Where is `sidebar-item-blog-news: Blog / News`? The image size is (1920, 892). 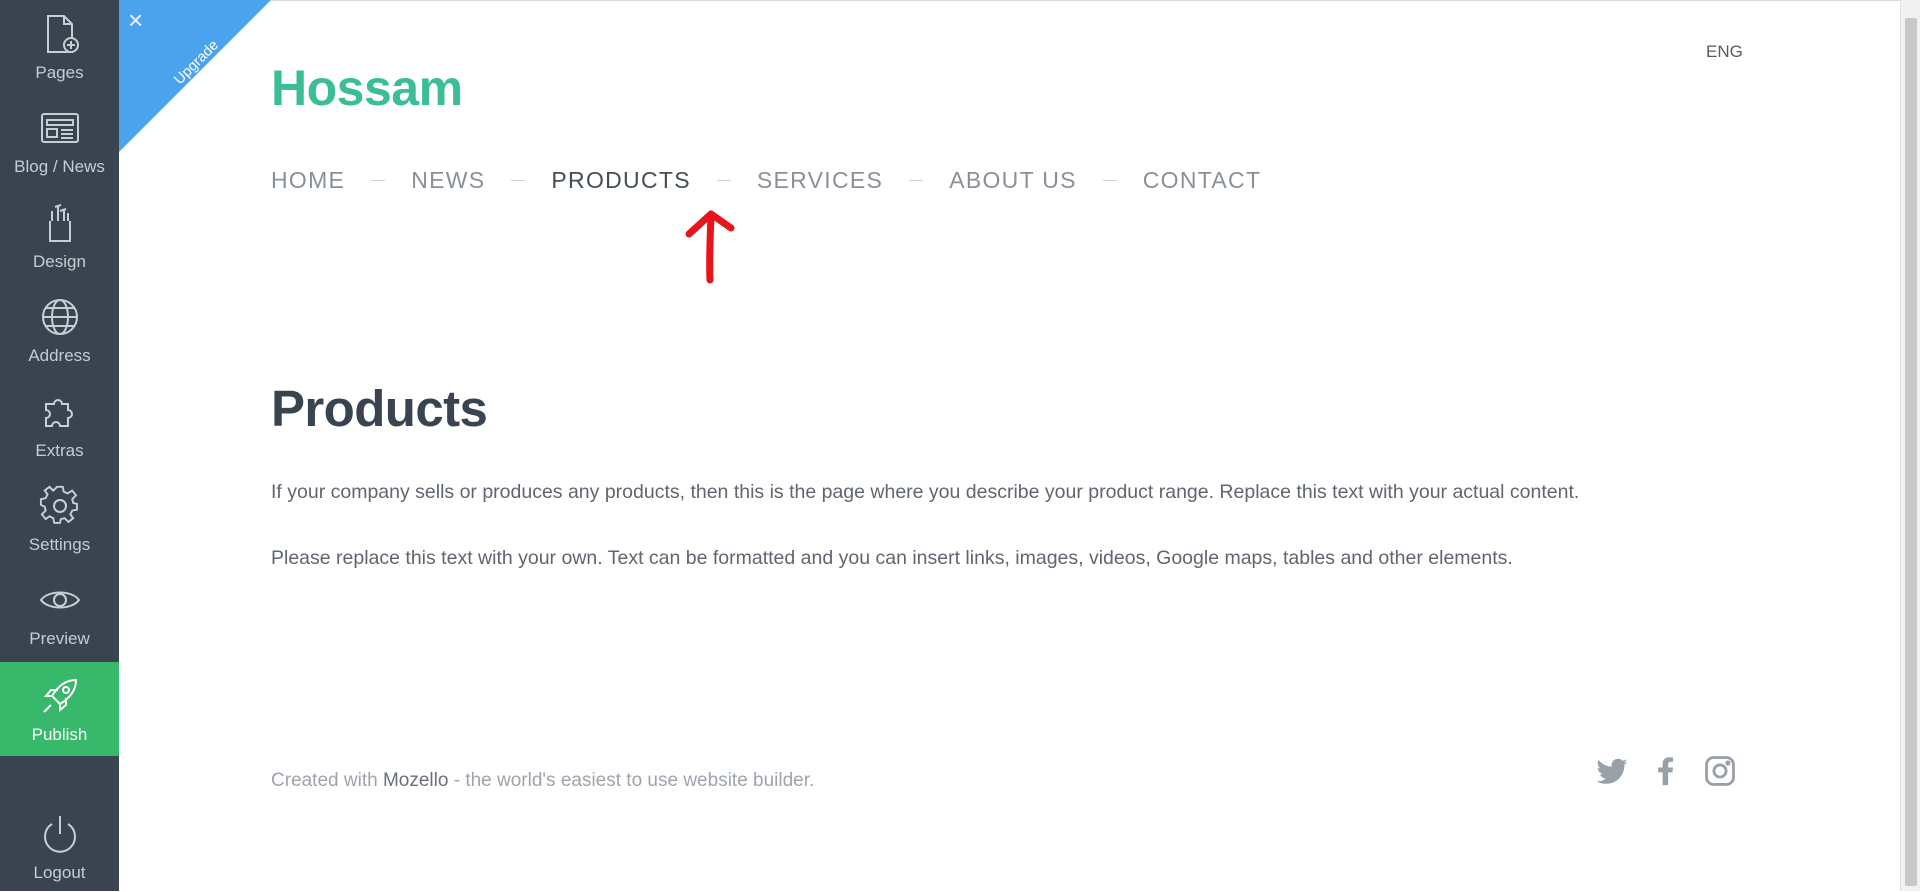 sidebar-item-blog-news: Blog / News is located at coordinates (59, 140).